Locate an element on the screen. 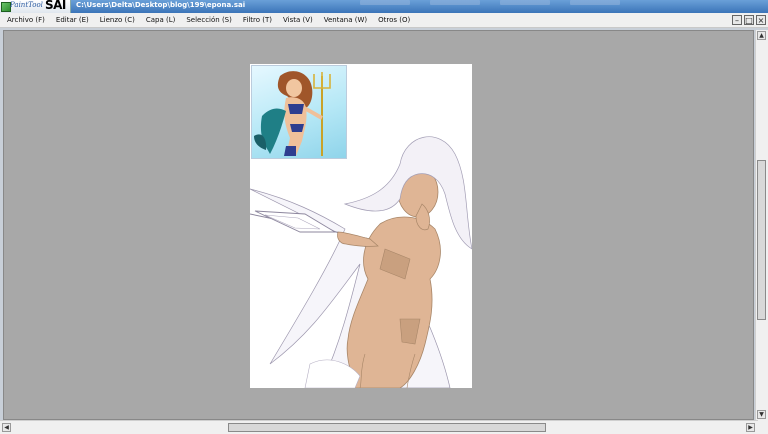 This screenshot has height=434, width=768. horizontal-scrollbar: ◀ ▶ is located at coordinates (384, 427).